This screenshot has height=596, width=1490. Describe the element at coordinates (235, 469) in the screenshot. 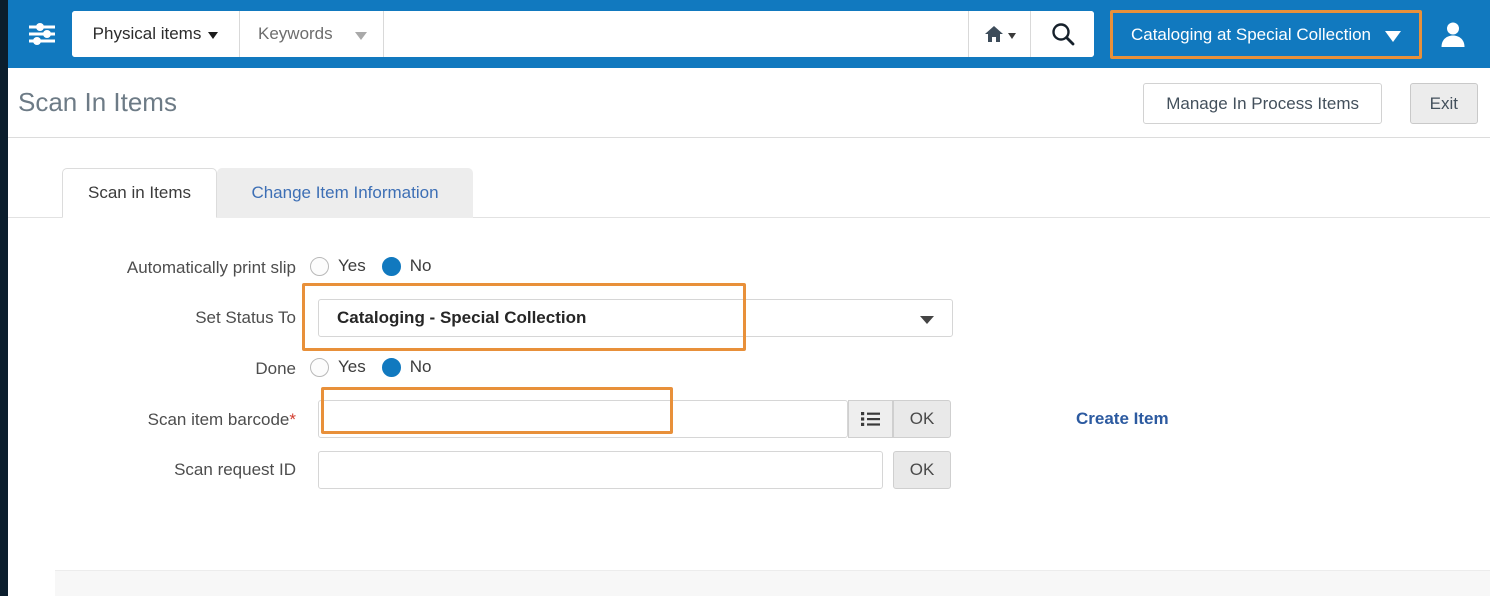

I see `scan-request-label: Scan request ID` at that location.